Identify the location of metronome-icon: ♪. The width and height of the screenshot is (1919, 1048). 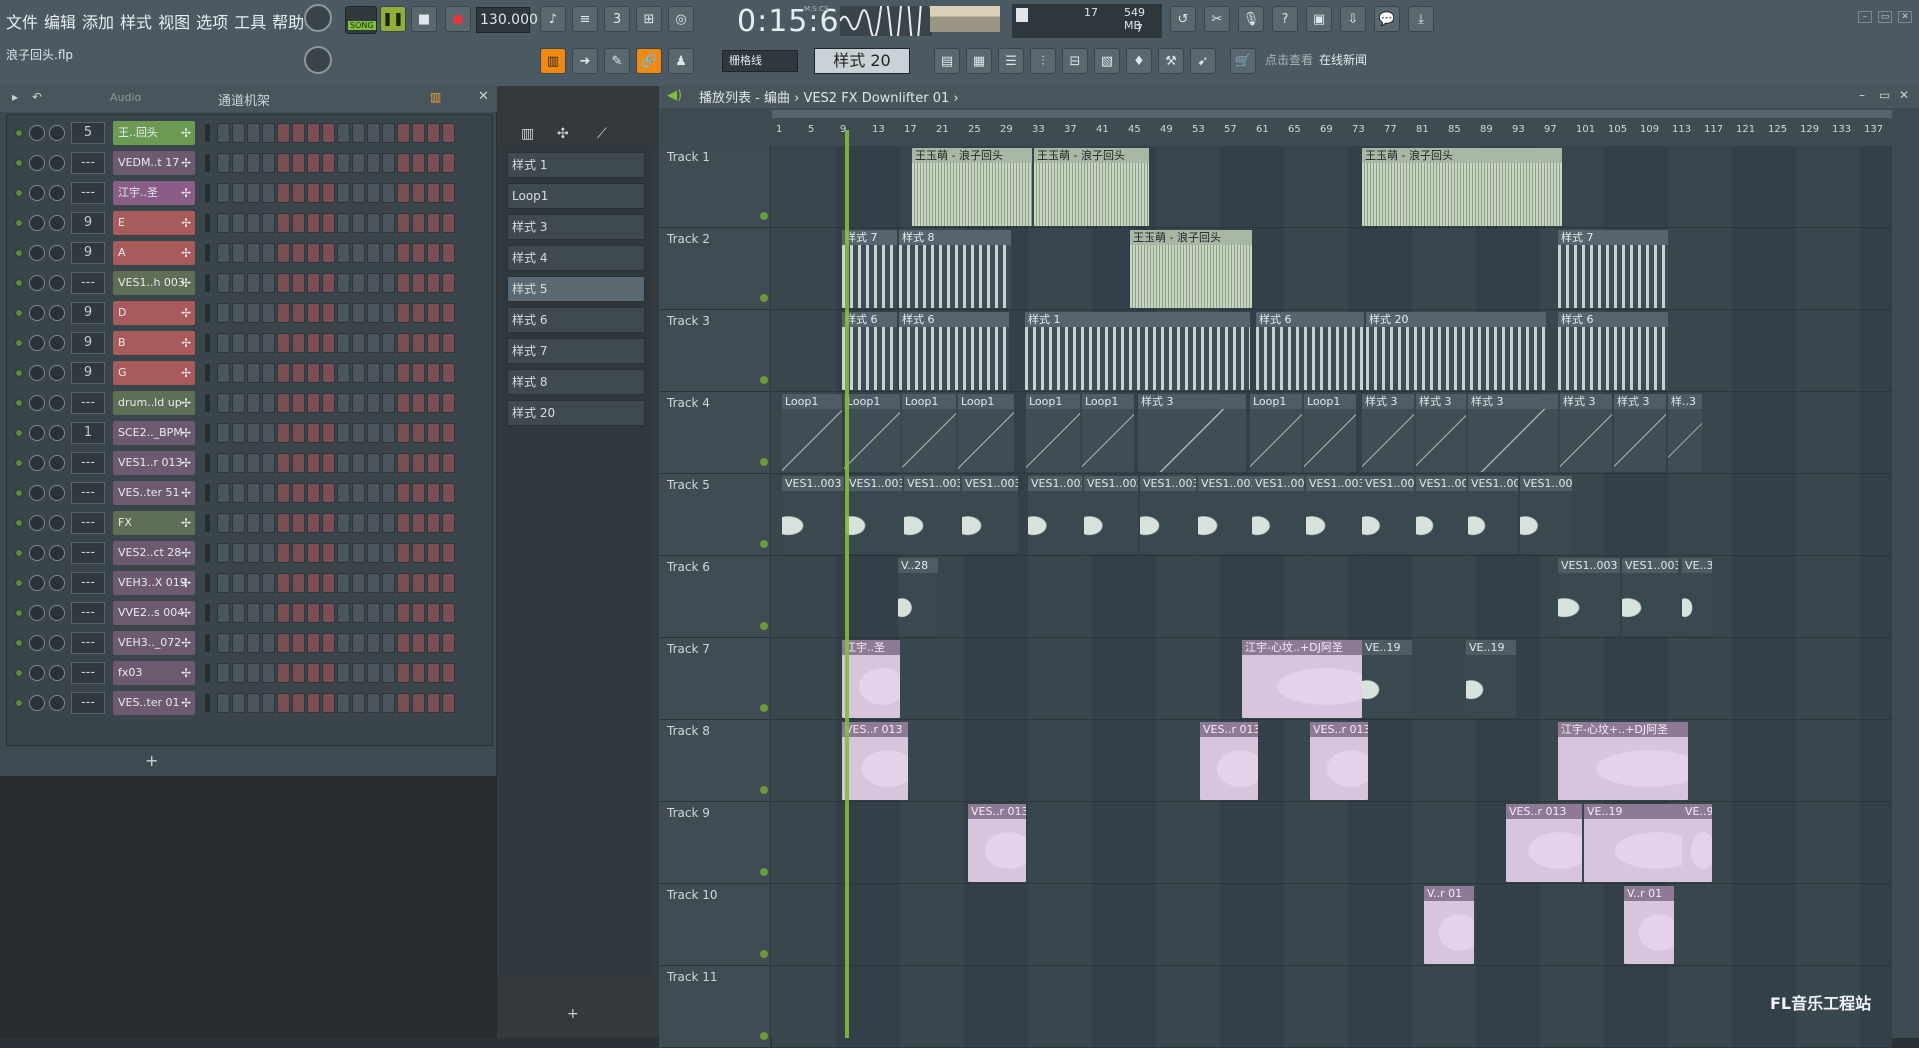
(553, 19).